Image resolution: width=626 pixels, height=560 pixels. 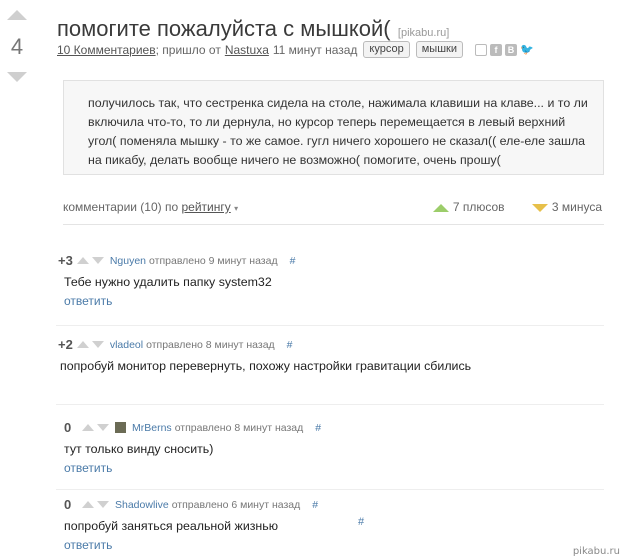 What do you see at coordinates (510, 49) in the screenshot?
I see `vkontakte-icon: B` at bounding box center [510, 49].